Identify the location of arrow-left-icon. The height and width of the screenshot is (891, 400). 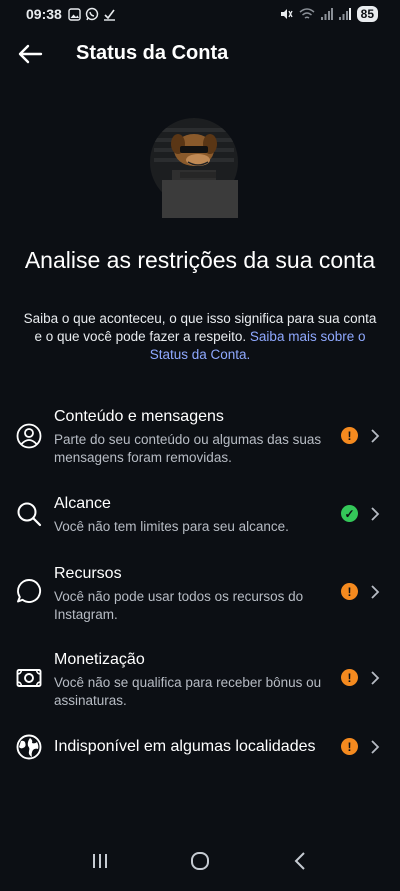
(30, 54).